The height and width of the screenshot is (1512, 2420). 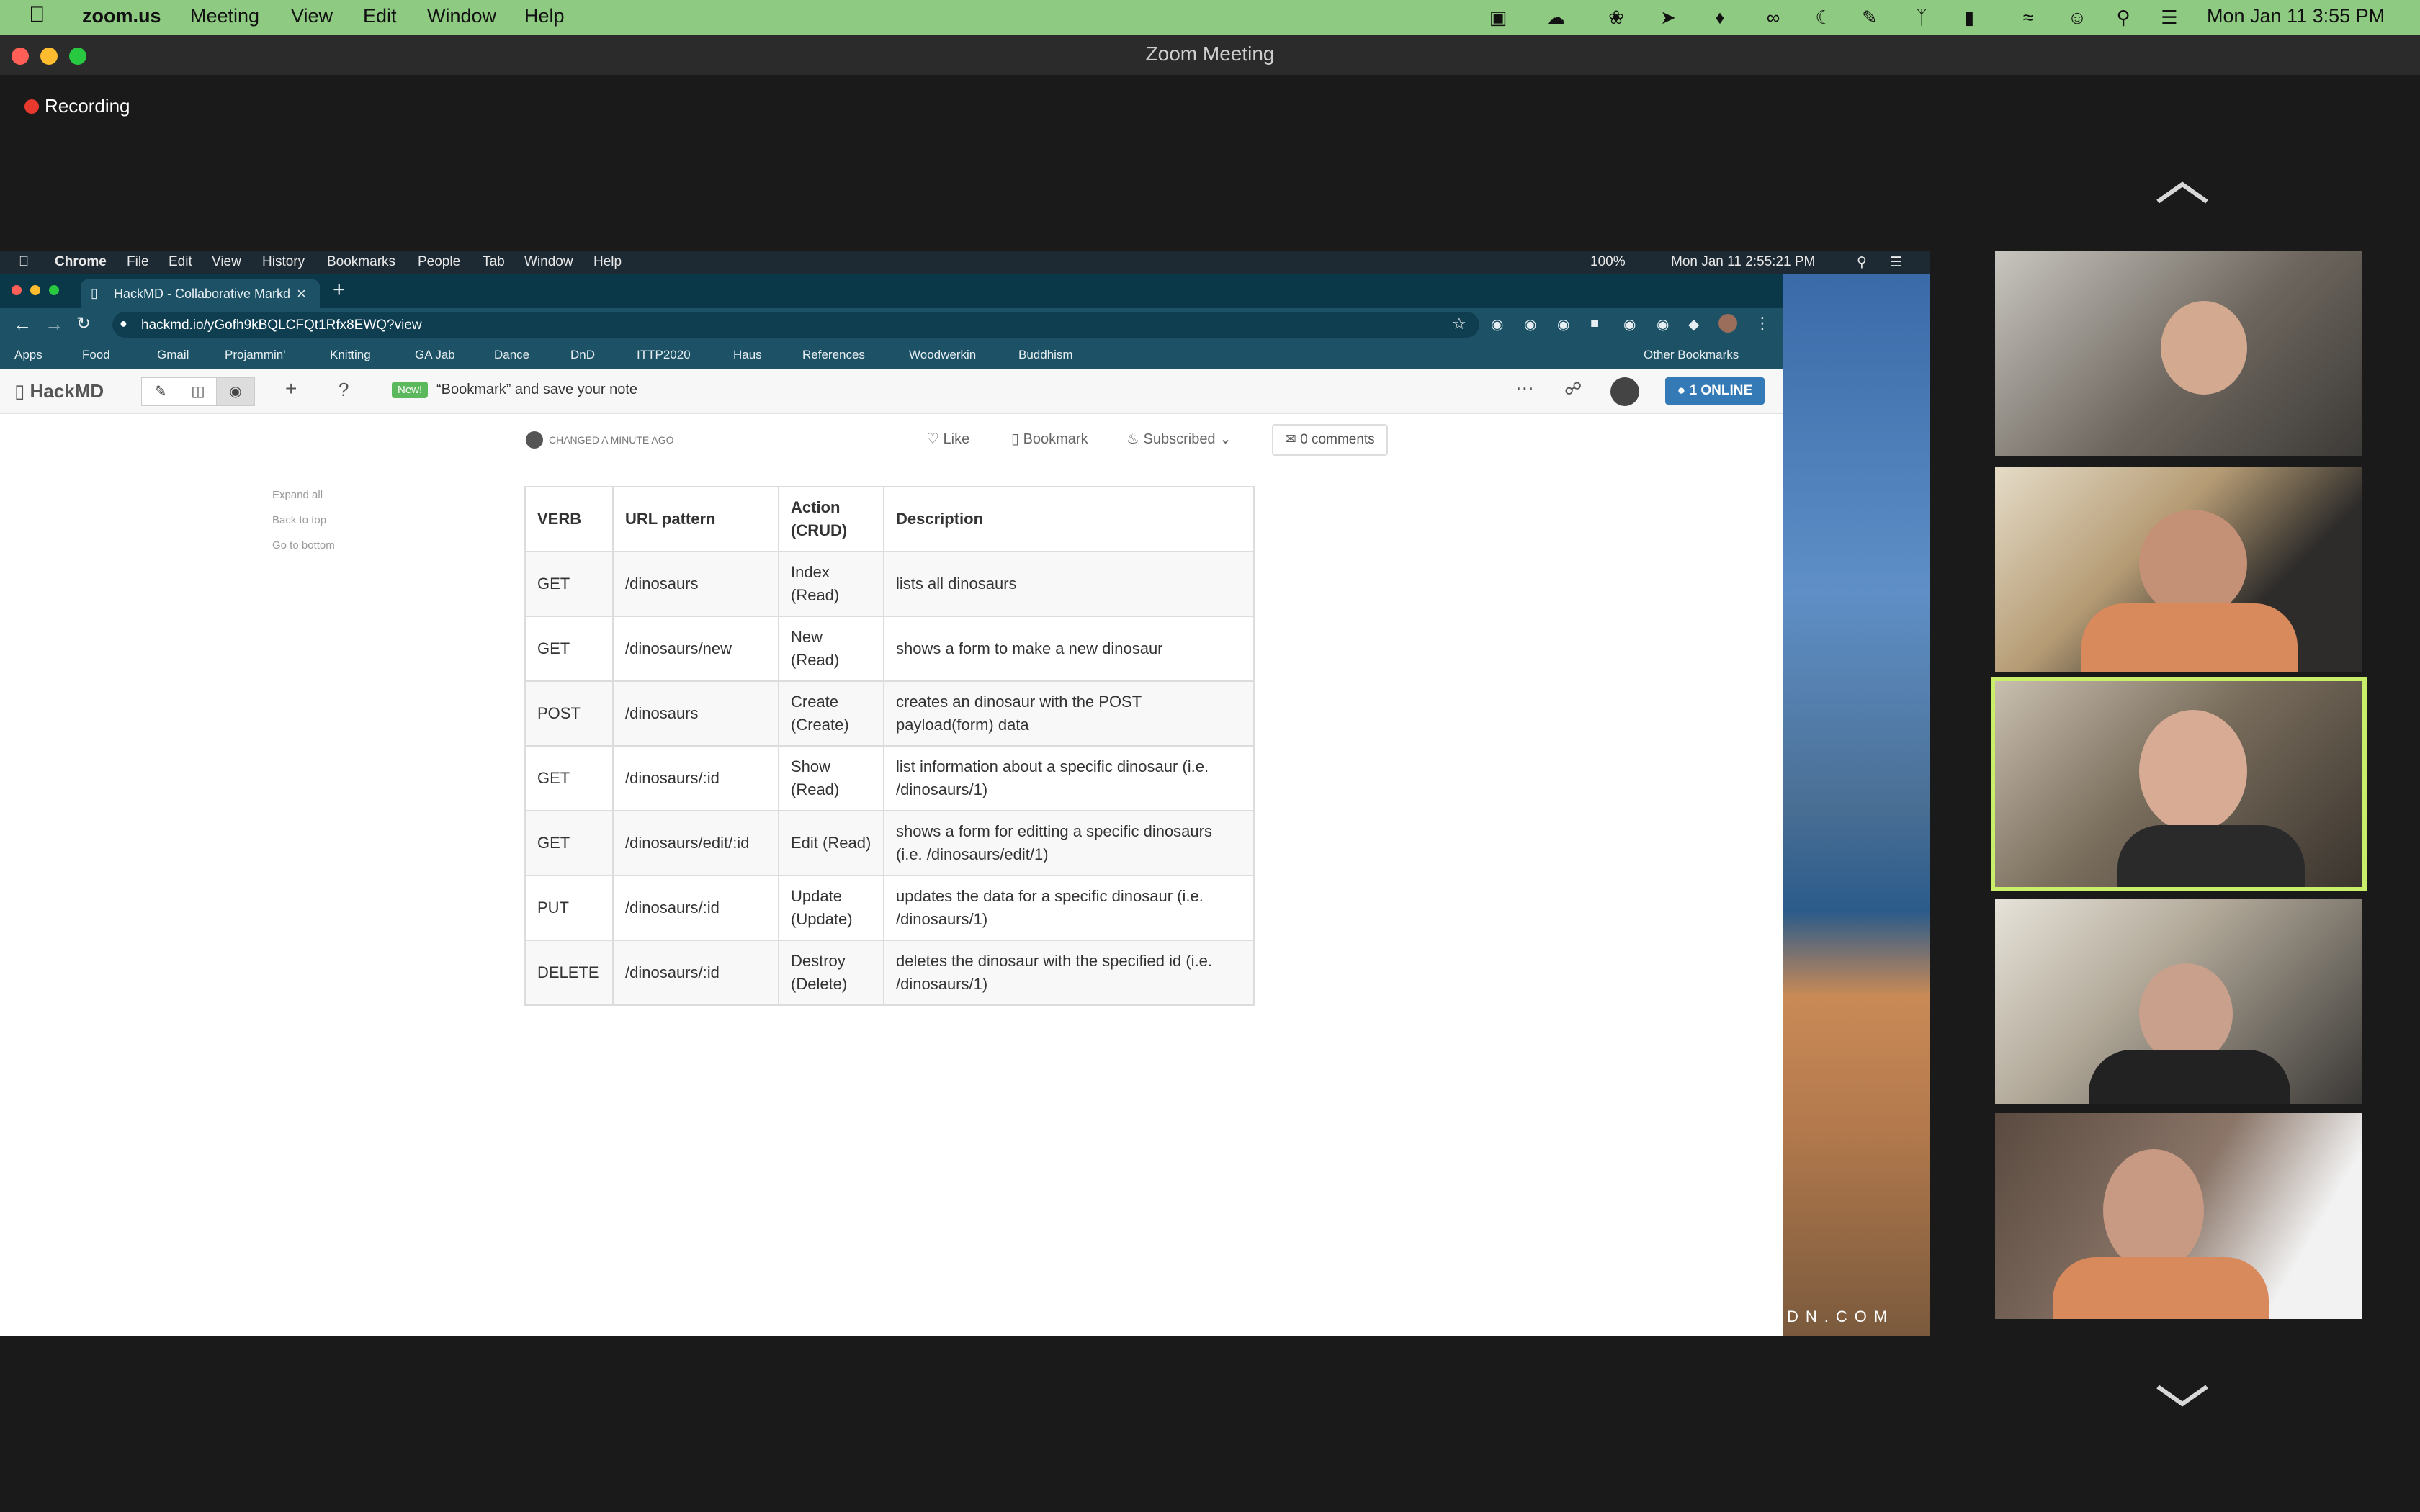 I want to click on toc-expand-all: Expand all, so click(x=297, y=495).